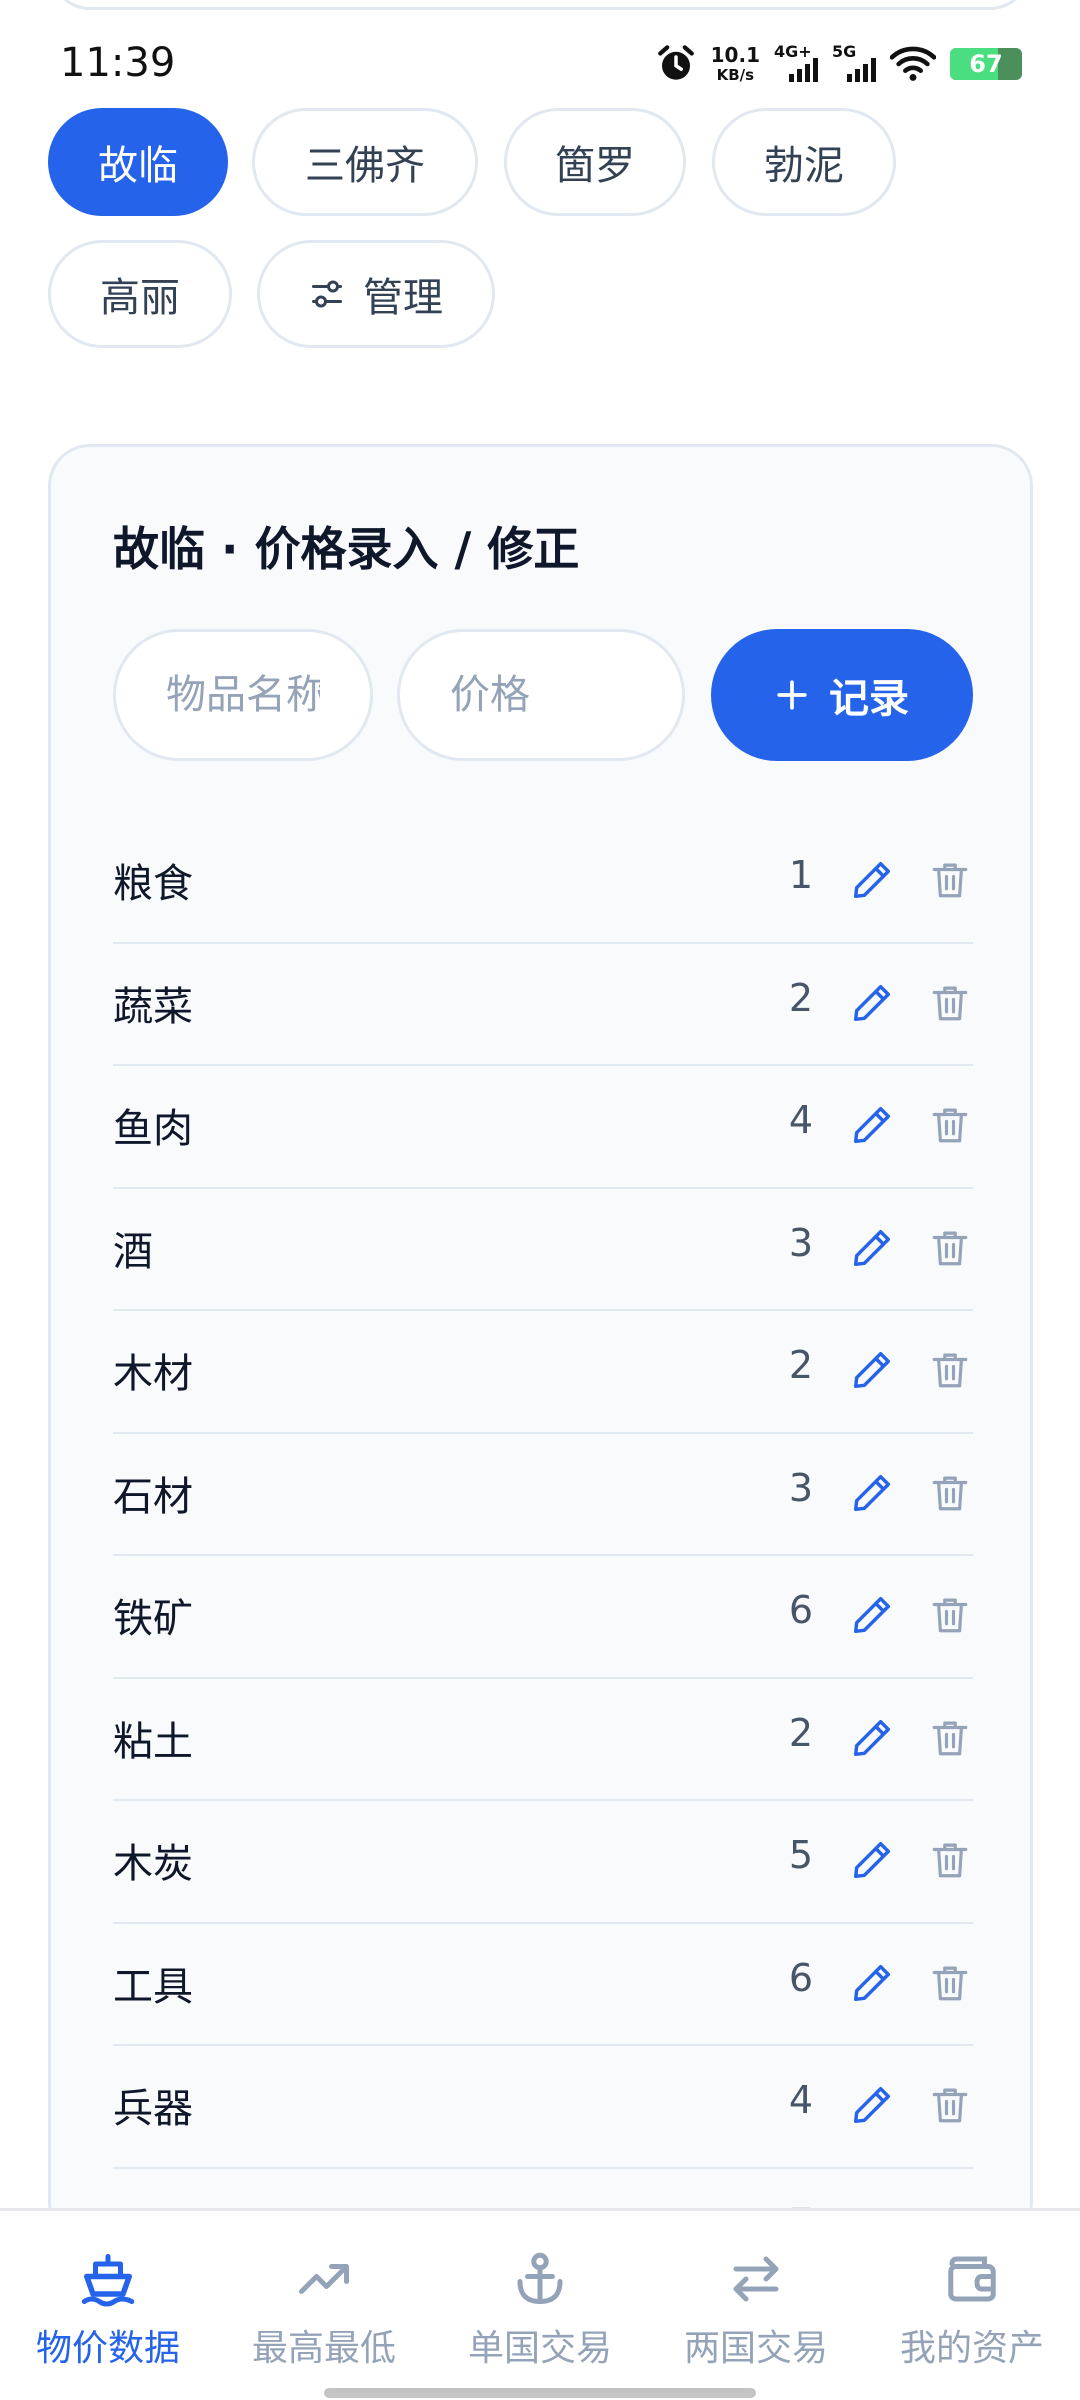  I want to click on signal-4g-icon: 4G+, so click(796, 63).